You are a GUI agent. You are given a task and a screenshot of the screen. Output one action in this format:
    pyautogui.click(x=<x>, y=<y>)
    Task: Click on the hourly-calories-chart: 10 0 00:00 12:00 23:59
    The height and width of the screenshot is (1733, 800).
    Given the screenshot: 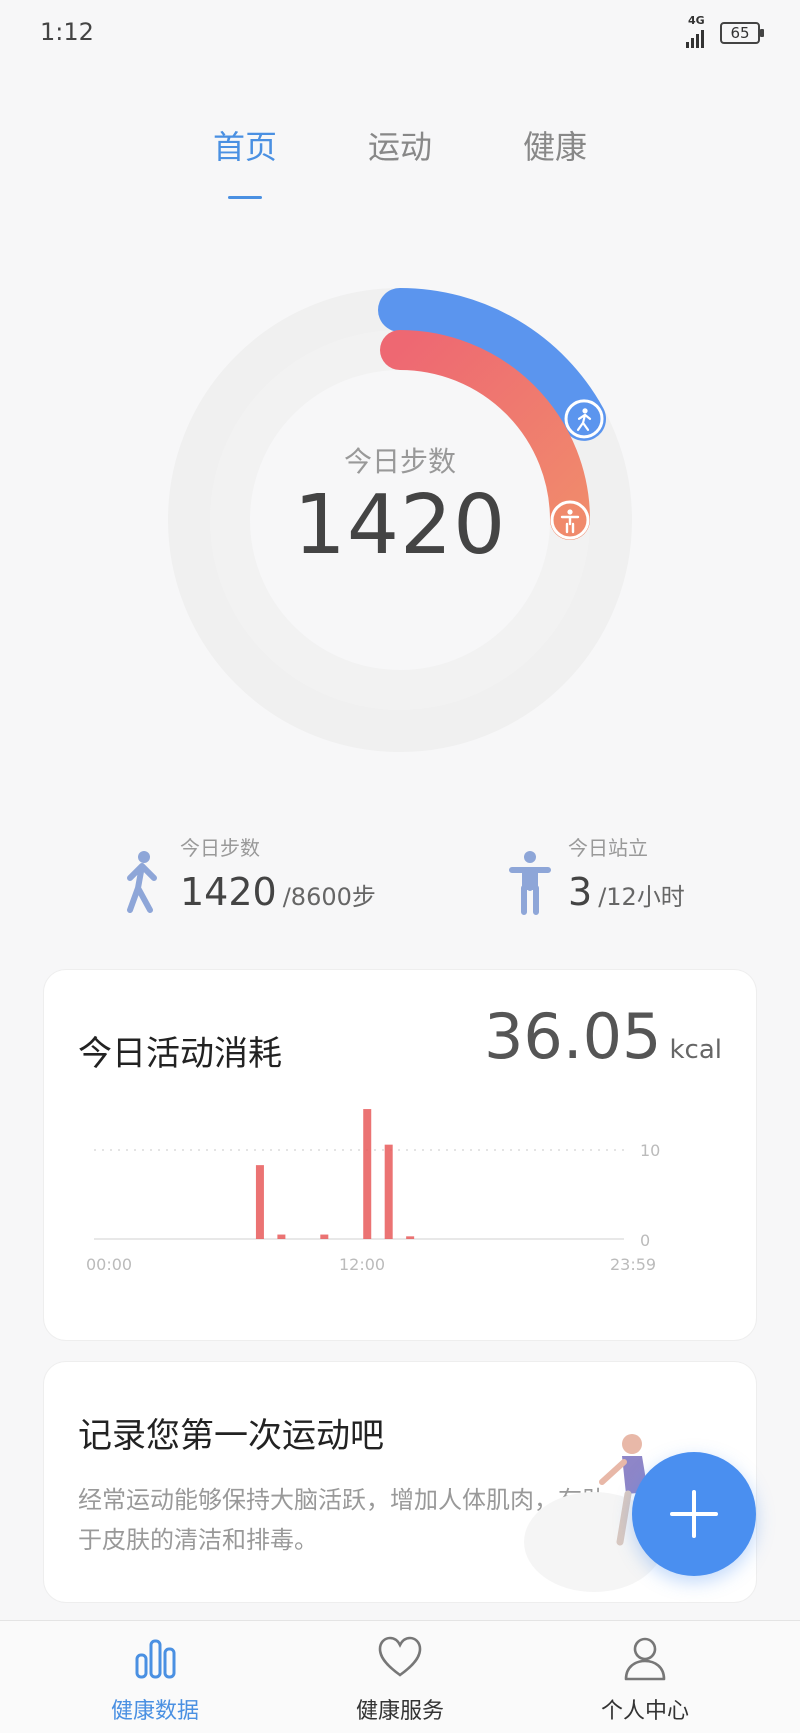 What is the action you would take?
    pyautogui.click(x=373, y=1191)
    